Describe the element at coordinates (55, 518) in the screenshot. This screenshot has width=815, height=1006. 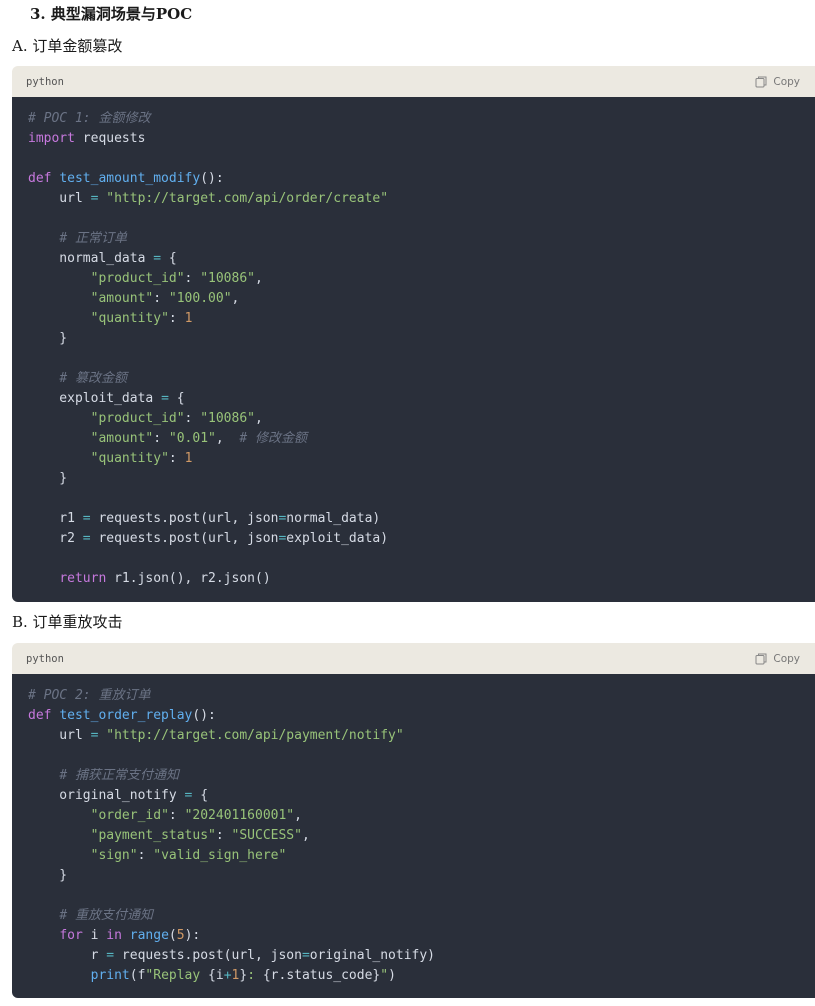
I see `code-token: r1` at that location.